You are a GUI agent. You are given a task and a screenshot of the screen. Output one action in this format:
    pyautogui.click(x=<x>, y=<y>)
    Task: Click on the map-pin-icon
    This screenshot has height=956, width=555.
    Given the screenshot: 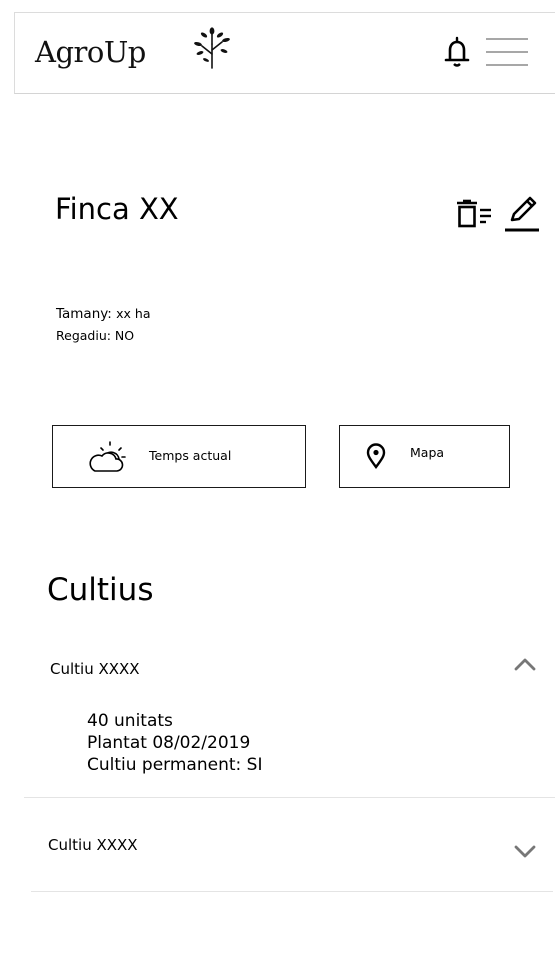 What is the action you would take?
    pyautogui.click(x=376, y=456)
    